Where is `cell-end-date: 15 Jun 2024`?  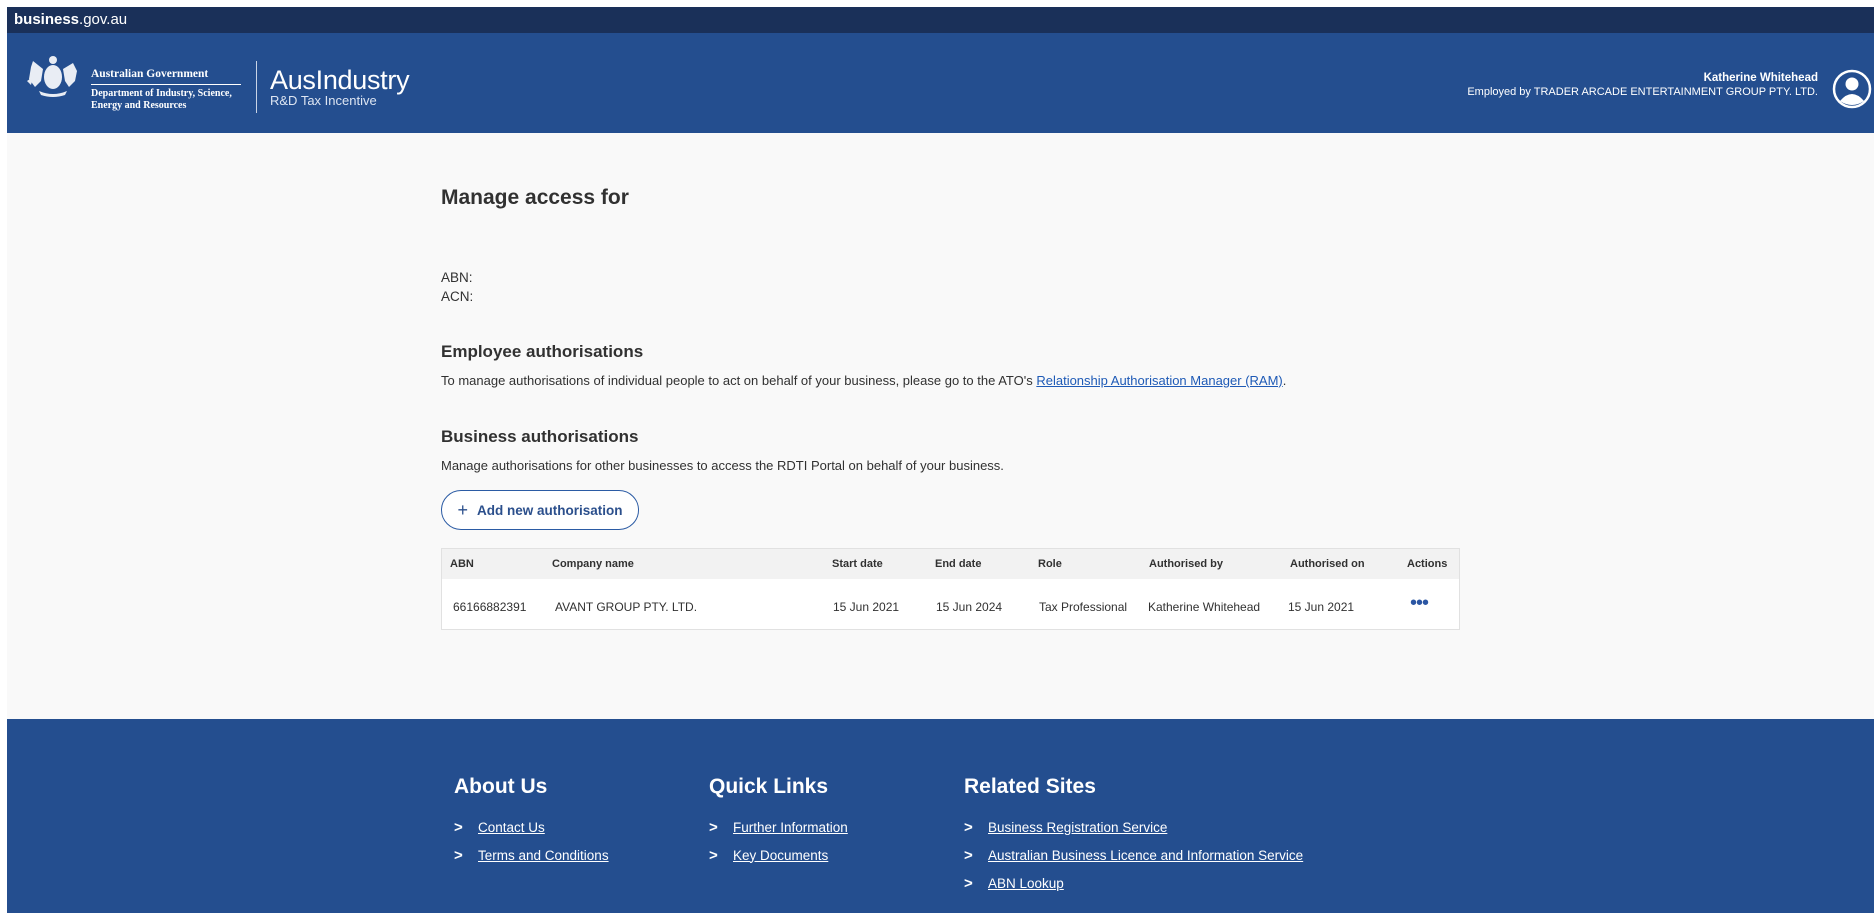
cell-end-date: 15 Jun 2024 is located at coordinates (969, 607).